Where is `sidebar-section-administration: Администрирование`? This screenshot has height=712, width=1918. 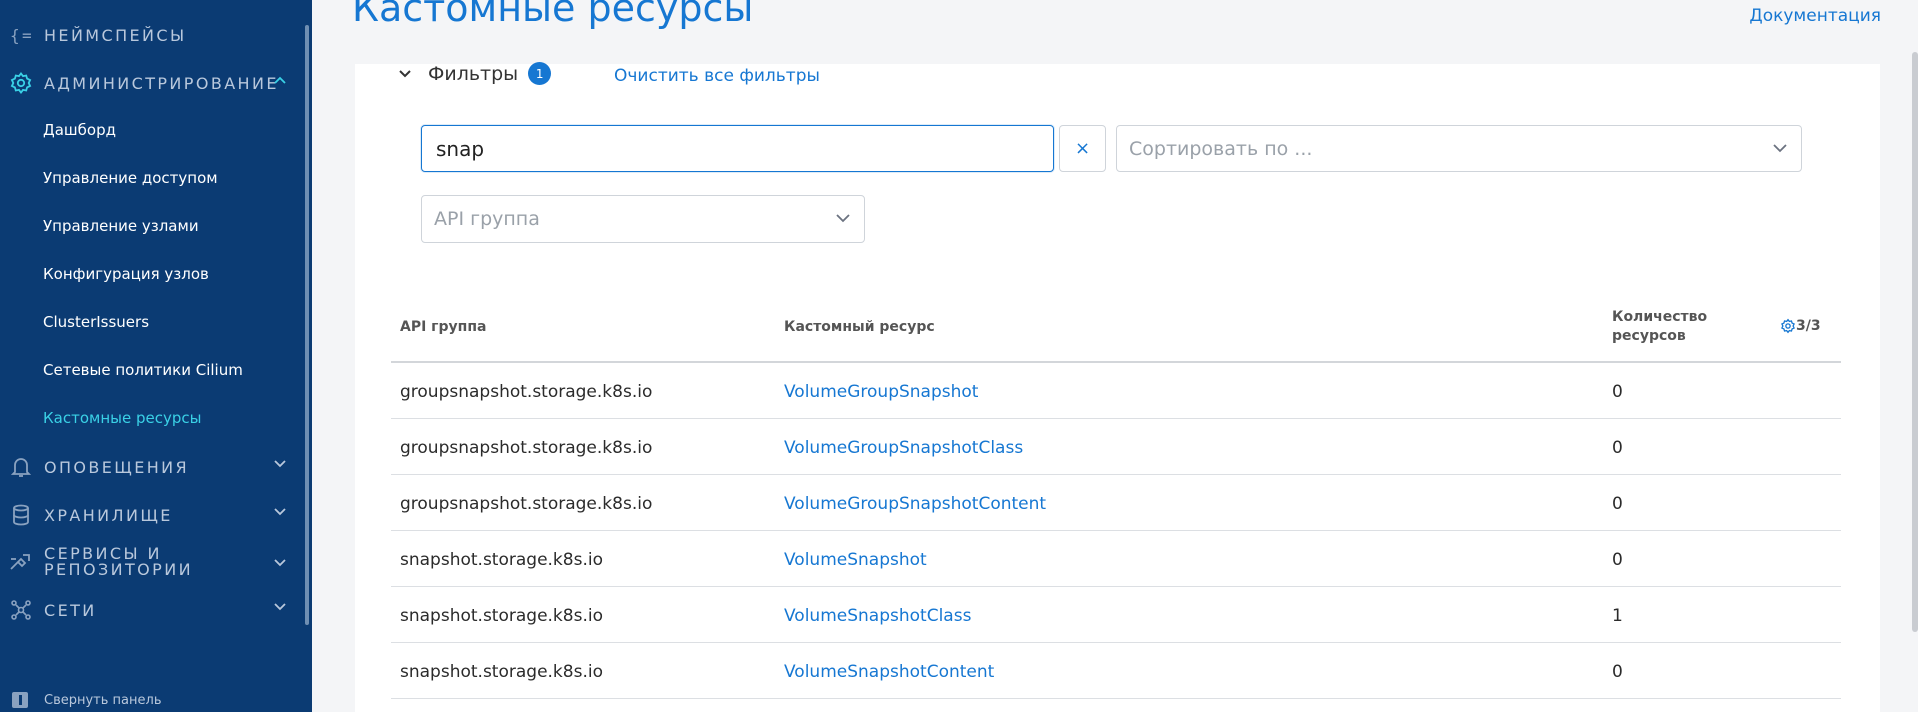
sidebar-section-administration: Администрирование is located at coordinates (150, 83).